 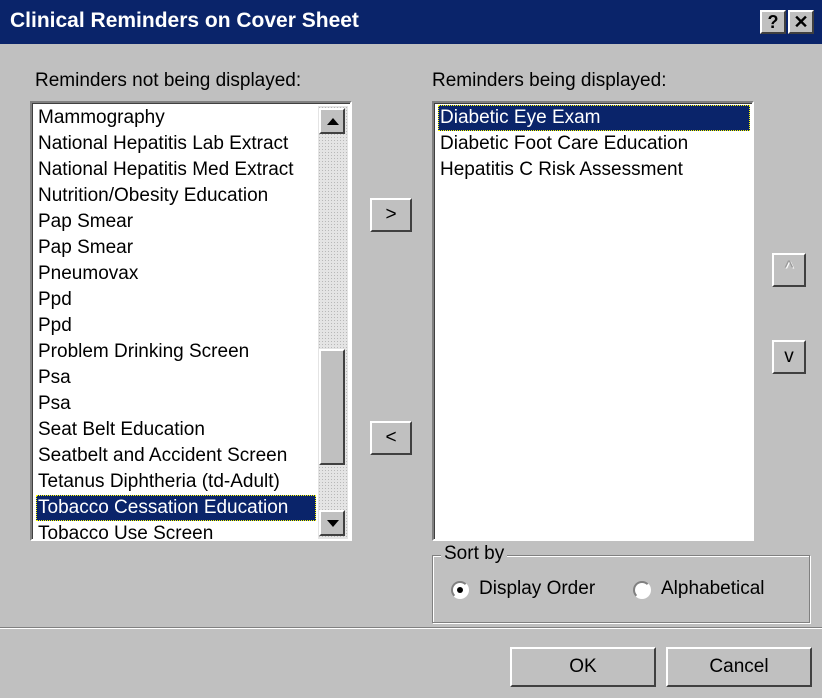 What do you see at coordinates (176, 144) in the screenshot?
I see `list-item: National Hepatitis Lab Extract` at bounding box center [176, 144].